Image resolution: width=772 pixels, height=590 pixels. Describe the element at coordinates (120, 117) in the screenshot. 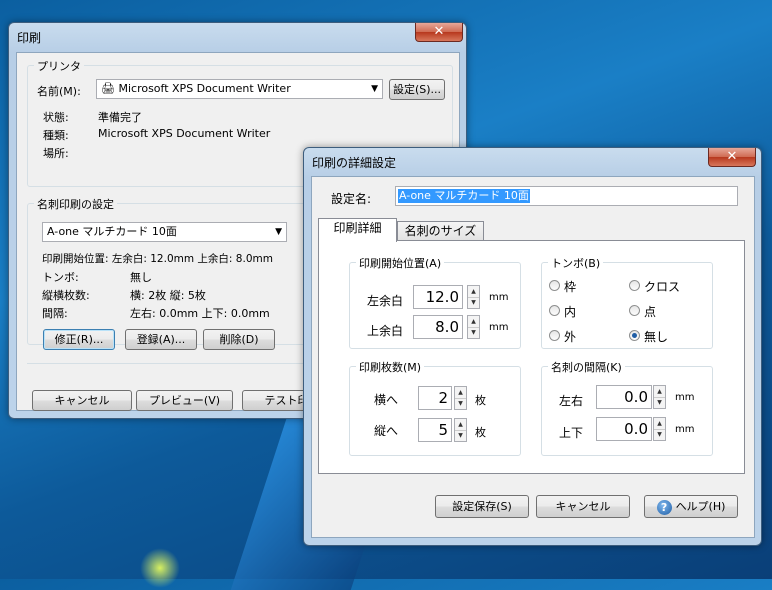

I see `status-value: 準備完了` at that location.